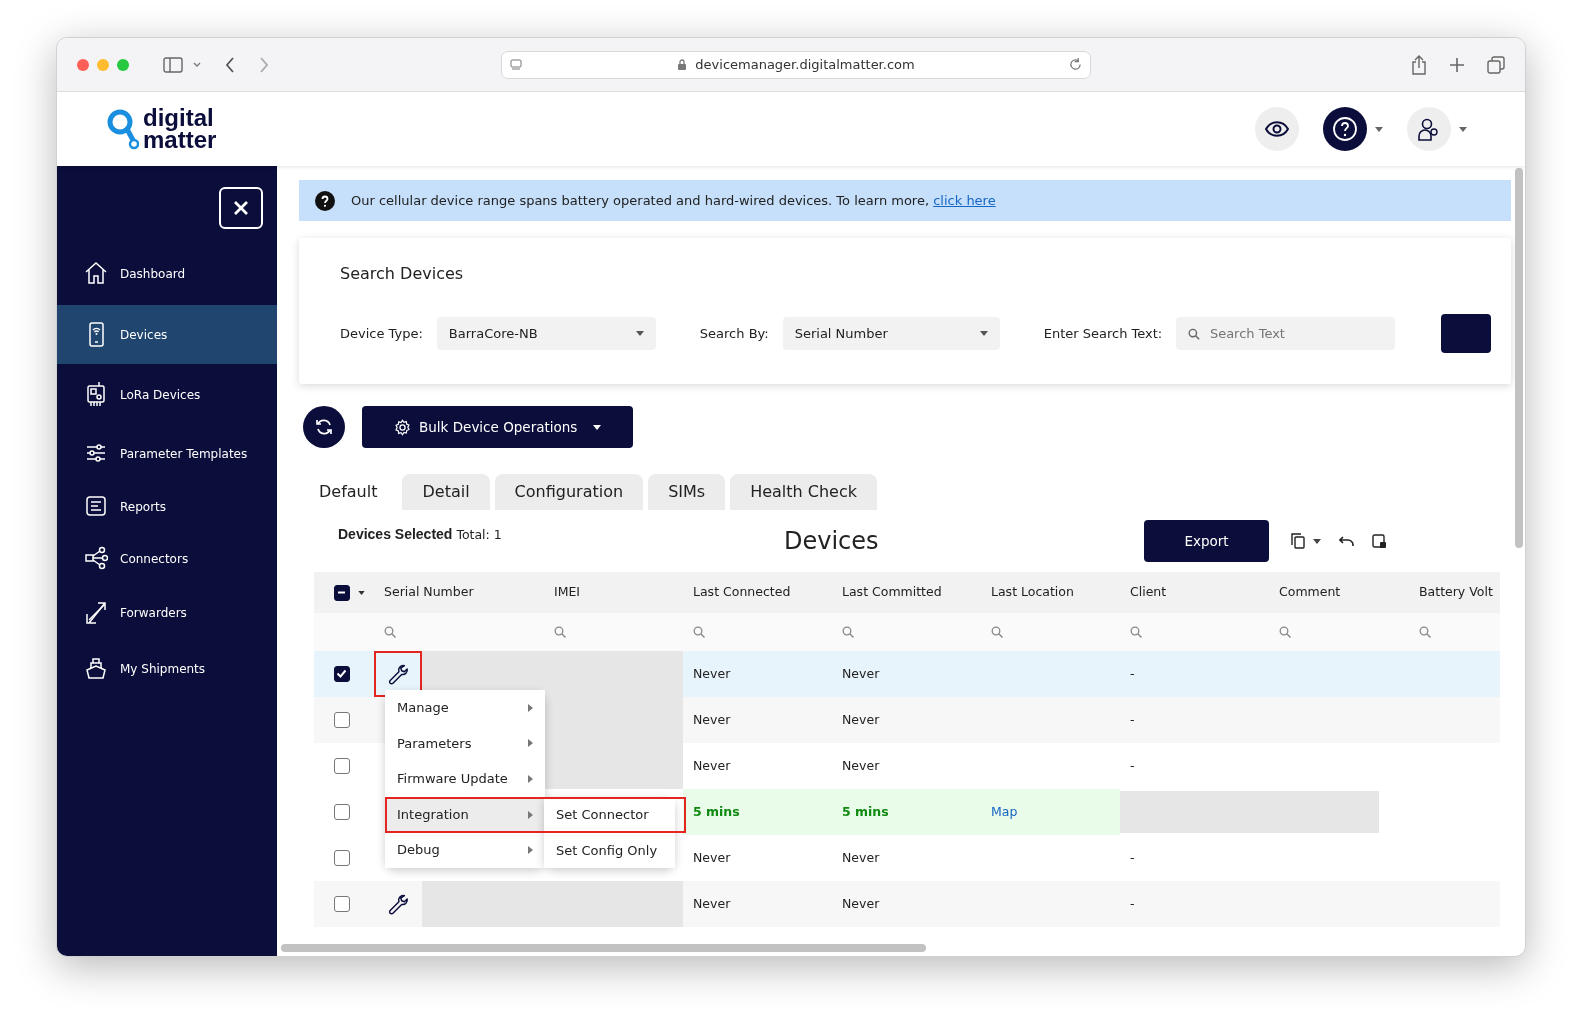 This screenshot has height=1031, width=1582. I want to click on menu-item: Firmware Update, so click(465, 779).